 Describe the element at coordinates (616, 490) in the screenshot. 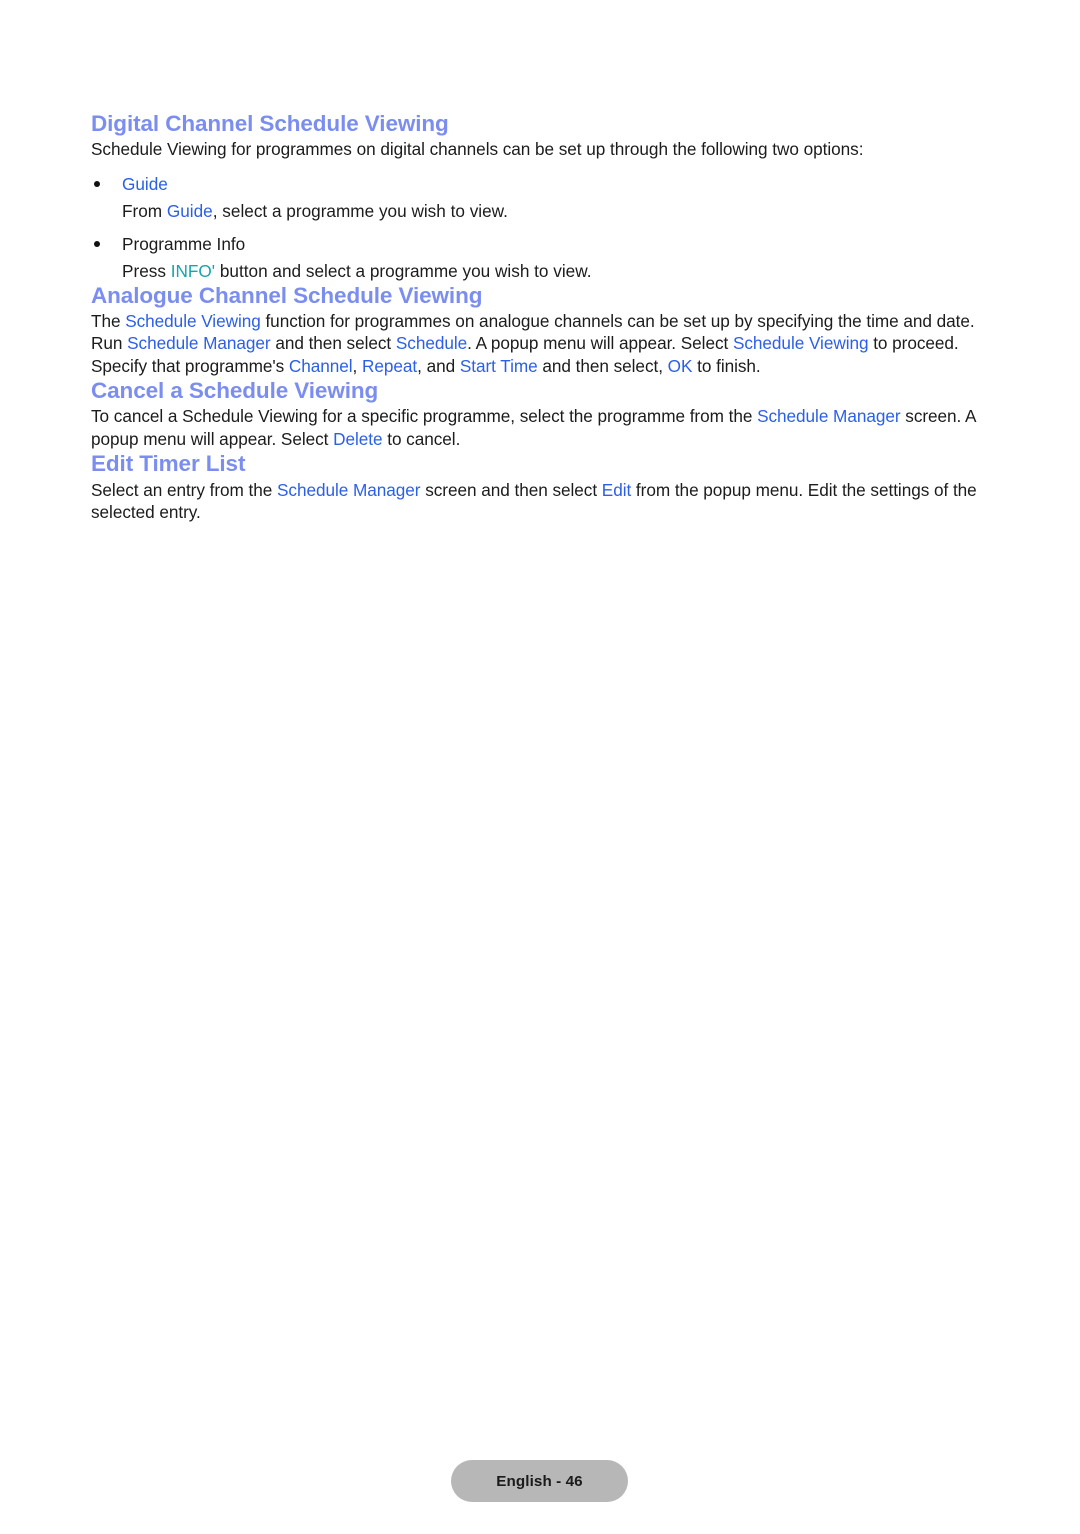

I see `inline-link-edit: Edit` at that location.